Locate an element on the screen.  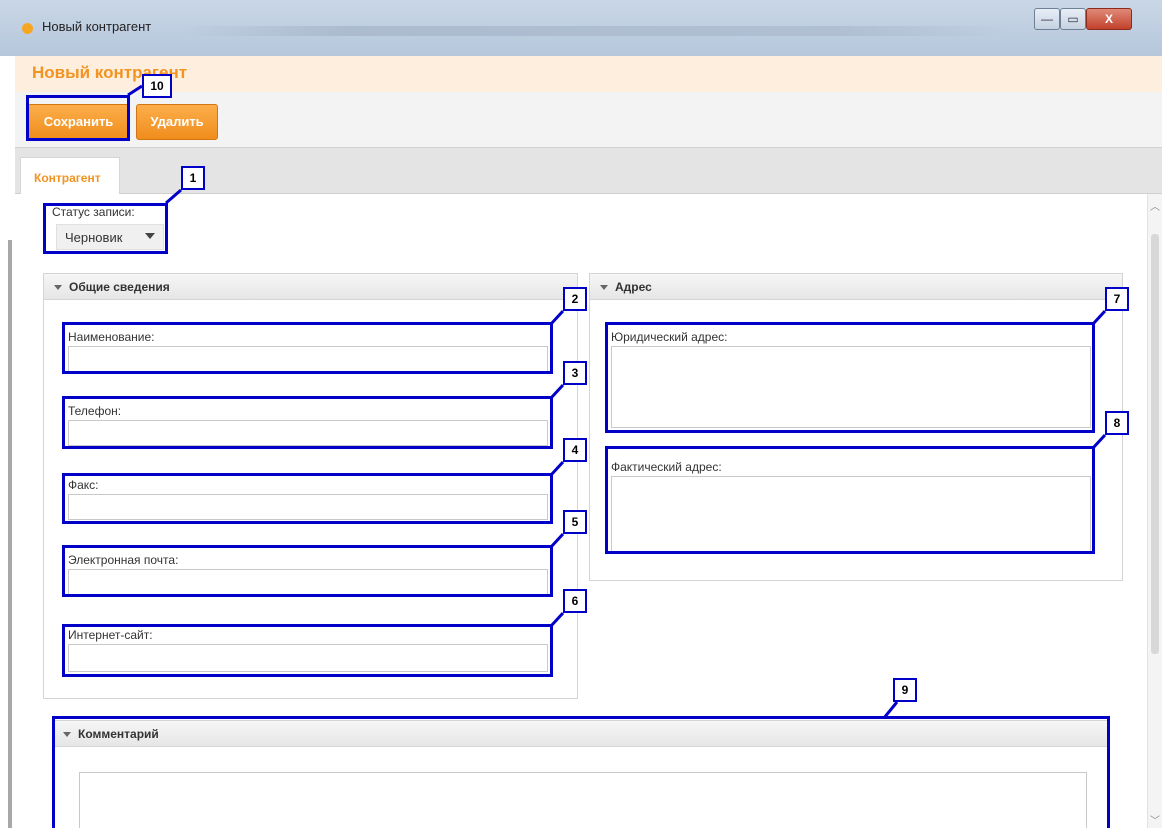
annotation-badge-10: 10 is located at coordinates (157, 86).